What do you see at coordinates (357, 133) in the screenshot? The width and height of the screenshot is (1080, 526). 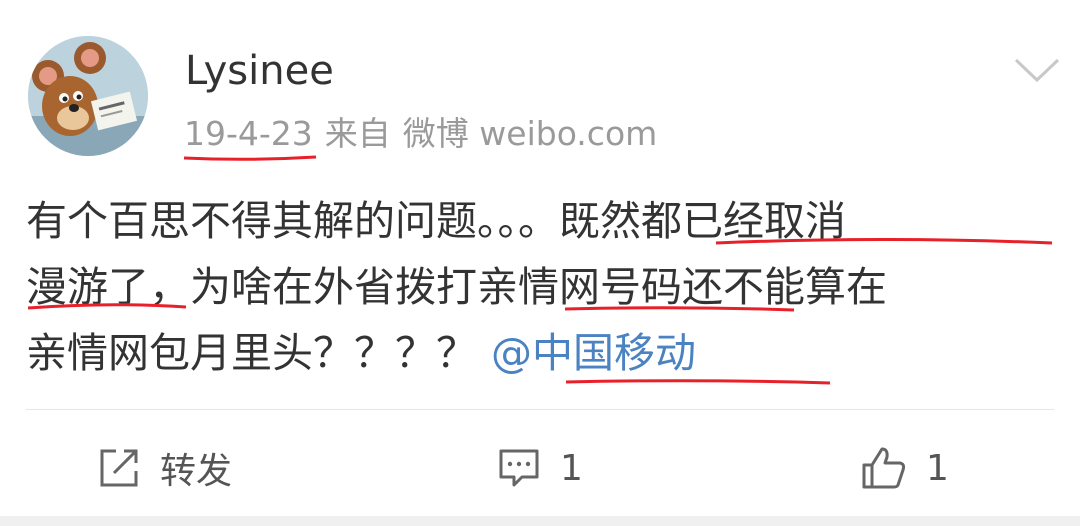 I see `source-prefix: 来自` at bounding box center [357, 133].